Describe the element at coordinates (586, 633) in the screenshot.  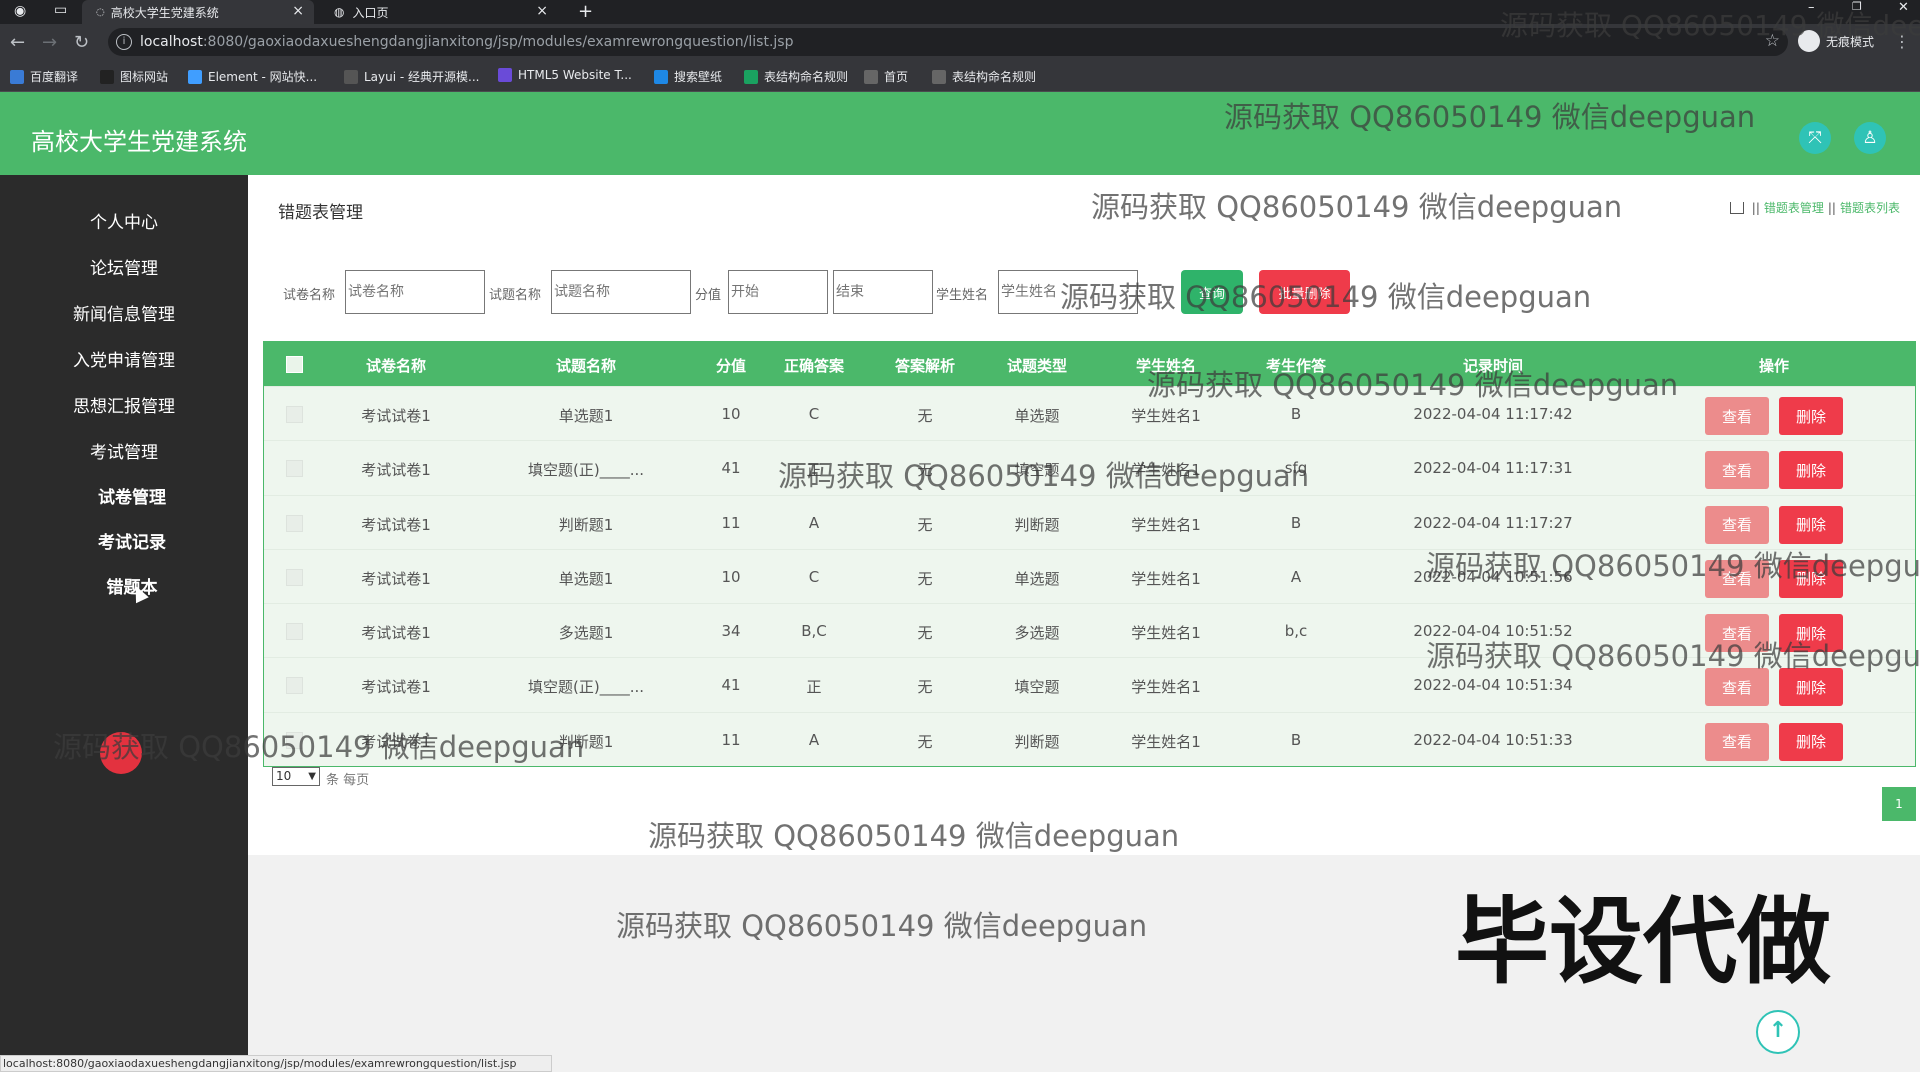
I see `cell-question-name: 多选题1` at that location.